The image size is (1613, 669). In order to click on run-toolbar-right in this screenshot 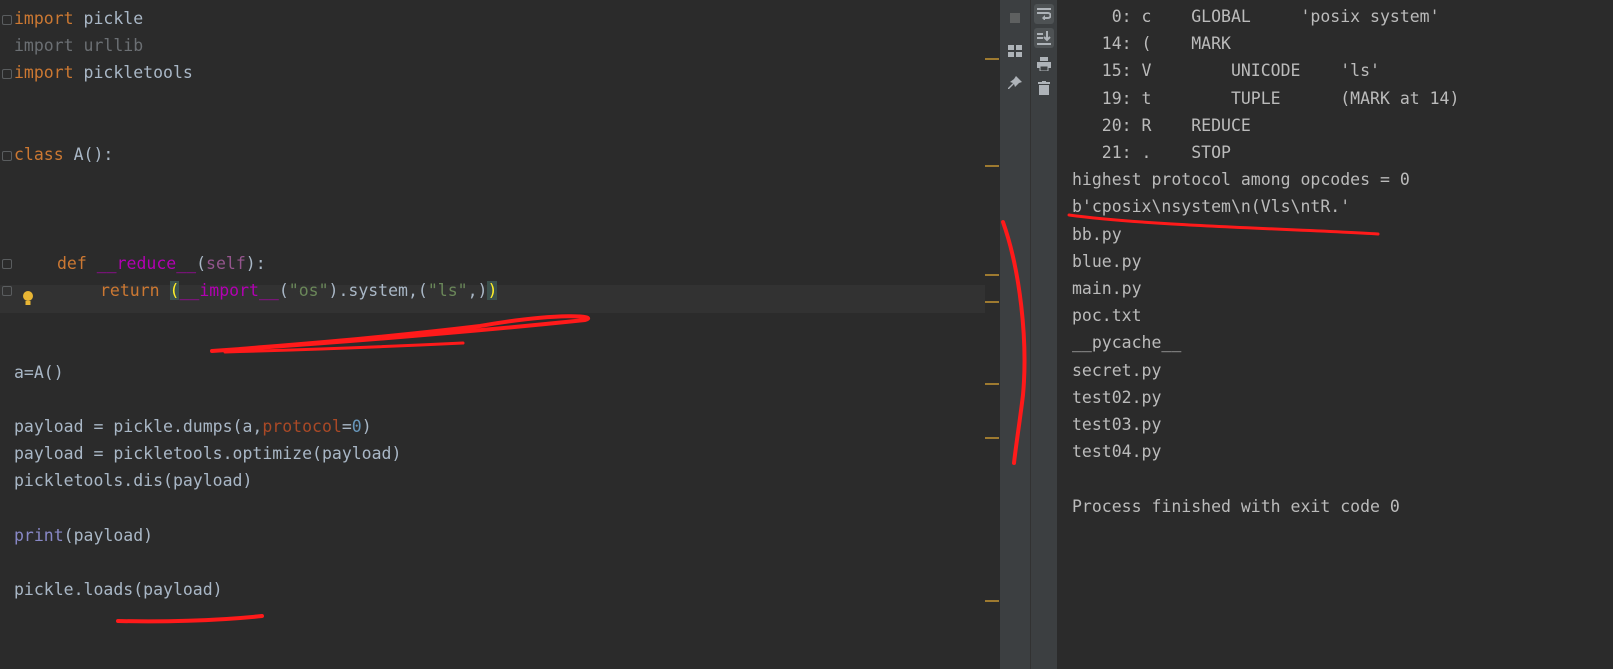, I will do `click(1043, 334)`.